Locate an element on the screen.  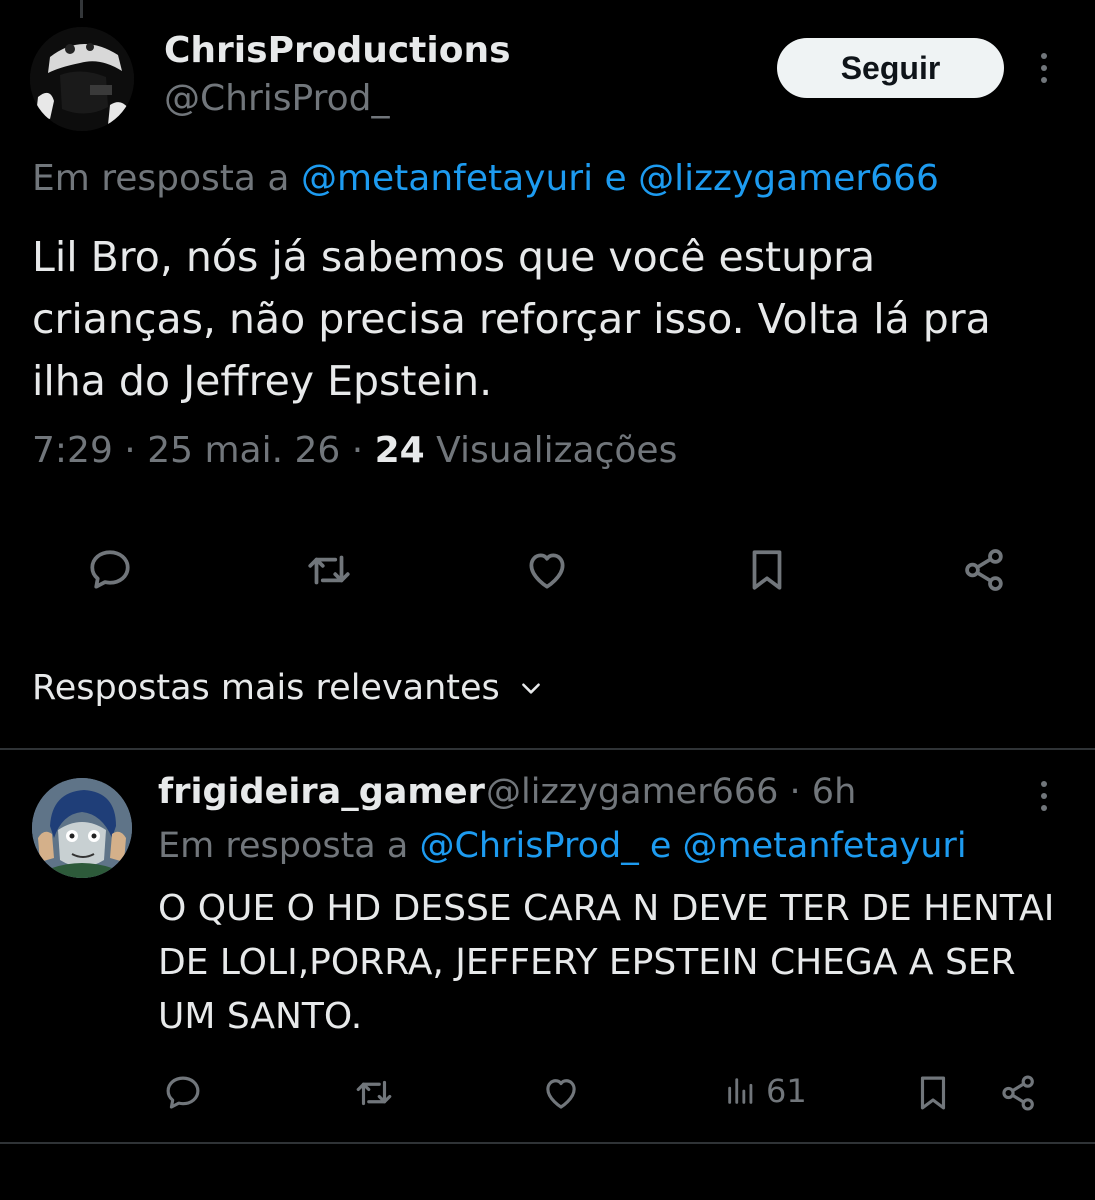
reply-more-options-icon is located at coordinates (1044, 796).